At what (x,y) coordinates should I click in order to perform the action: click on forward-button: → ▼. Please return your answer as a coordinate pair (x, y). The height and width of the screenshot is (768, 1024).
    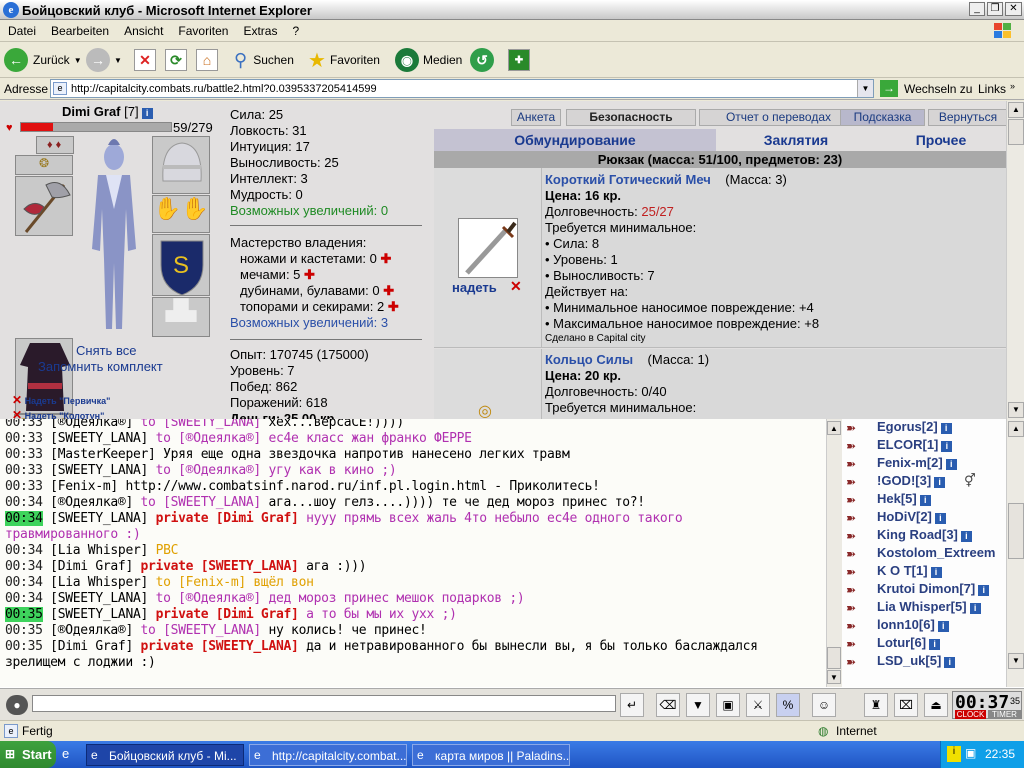
    Looking at the image, I should click on (104, 60).